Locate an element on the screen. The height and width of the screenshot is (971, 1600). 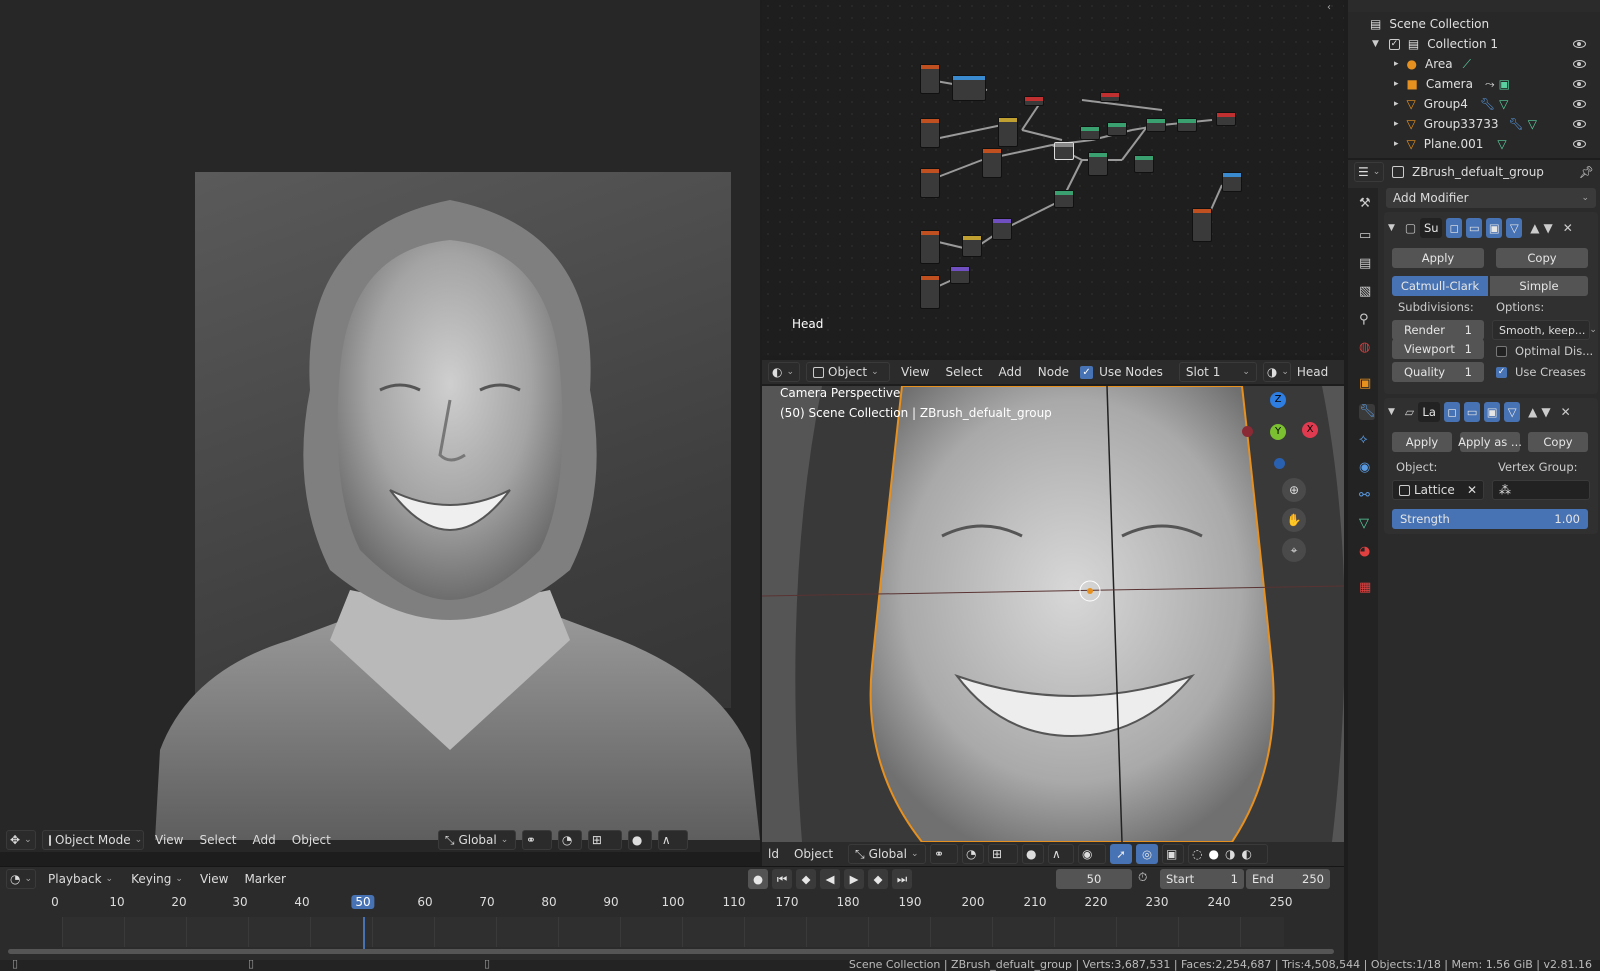
playback-dropdown: Playback ⌄ is located at coordinates (80, 879).